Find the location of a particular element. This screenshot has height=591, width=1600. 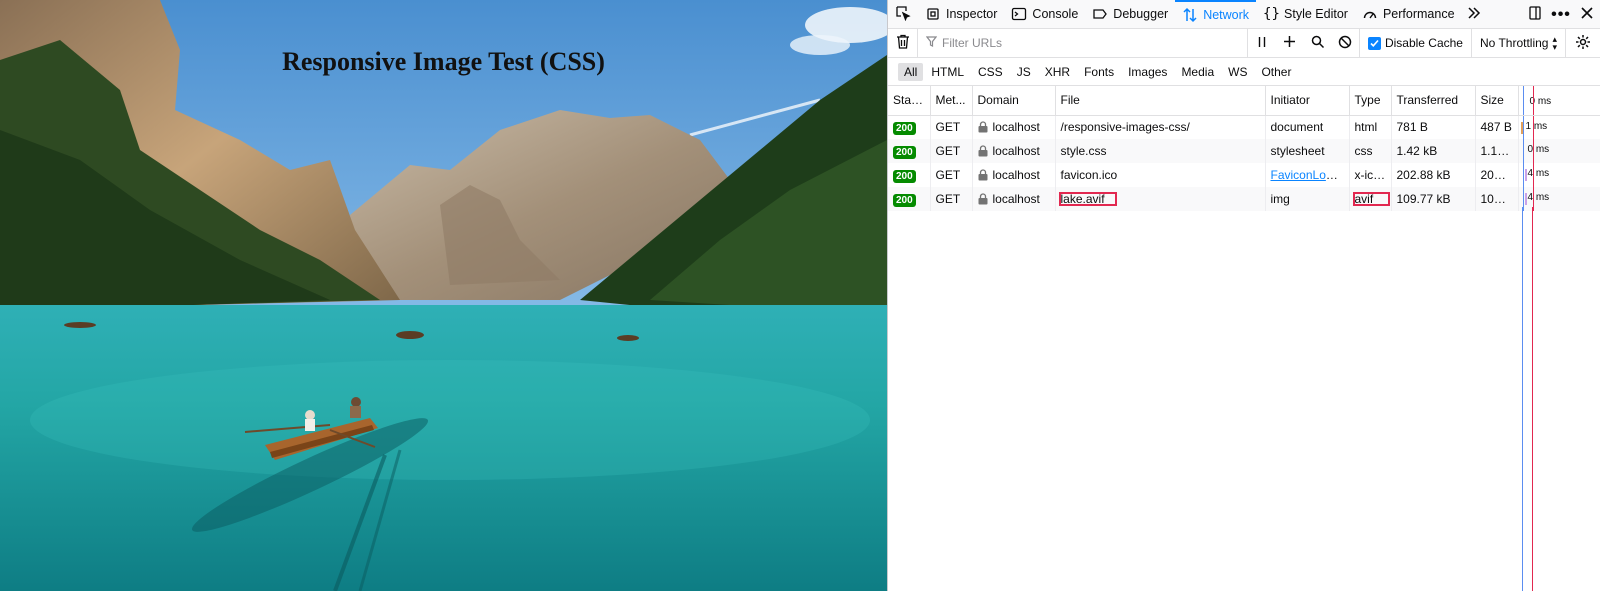

checkbox-checked-icon is located at coordinates (1374, 43).